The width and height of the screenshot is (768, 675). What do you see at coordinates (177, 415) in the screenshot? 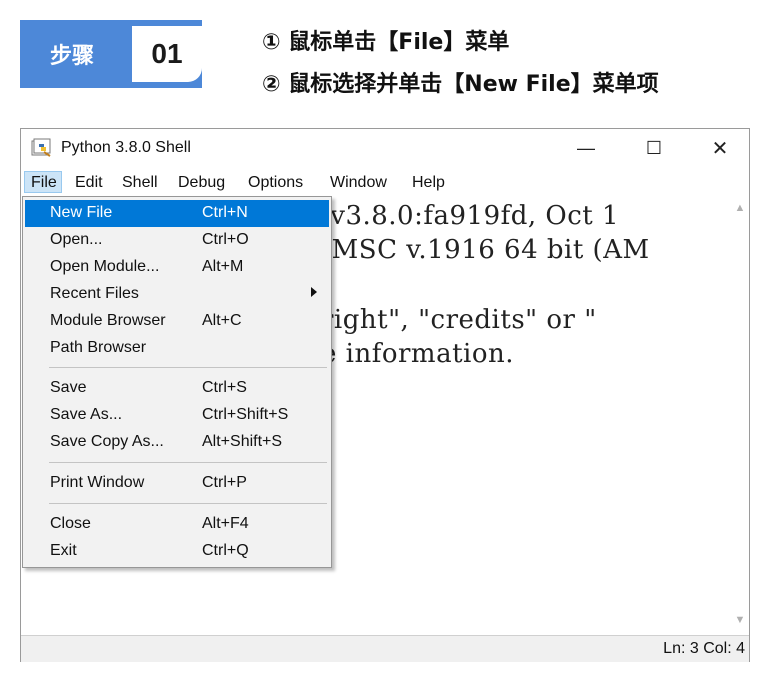
I see `menu-item-save-as: Save As... Ctrl+Shift+S` at bounding box center [177, 415].